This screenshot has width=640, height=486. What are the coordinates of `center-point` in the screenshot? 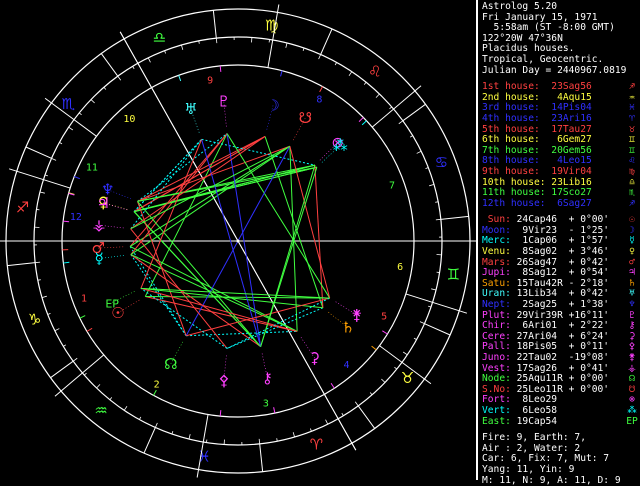 It's located at (238, 241).